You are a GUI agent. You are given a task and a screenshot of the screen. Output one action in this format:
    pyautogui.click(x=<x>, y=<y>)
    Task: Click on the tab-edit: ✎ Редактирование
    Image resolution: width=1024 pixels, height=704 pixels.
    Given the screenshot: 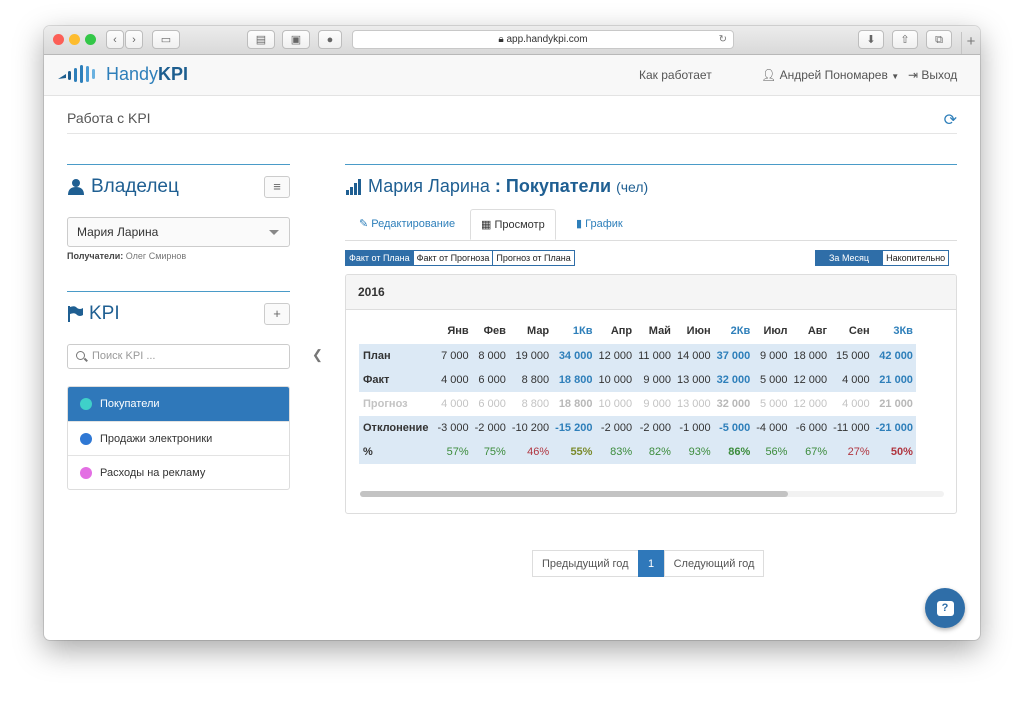 What is the action you would take?
    pyautogui.click(x=407, y=224)
    